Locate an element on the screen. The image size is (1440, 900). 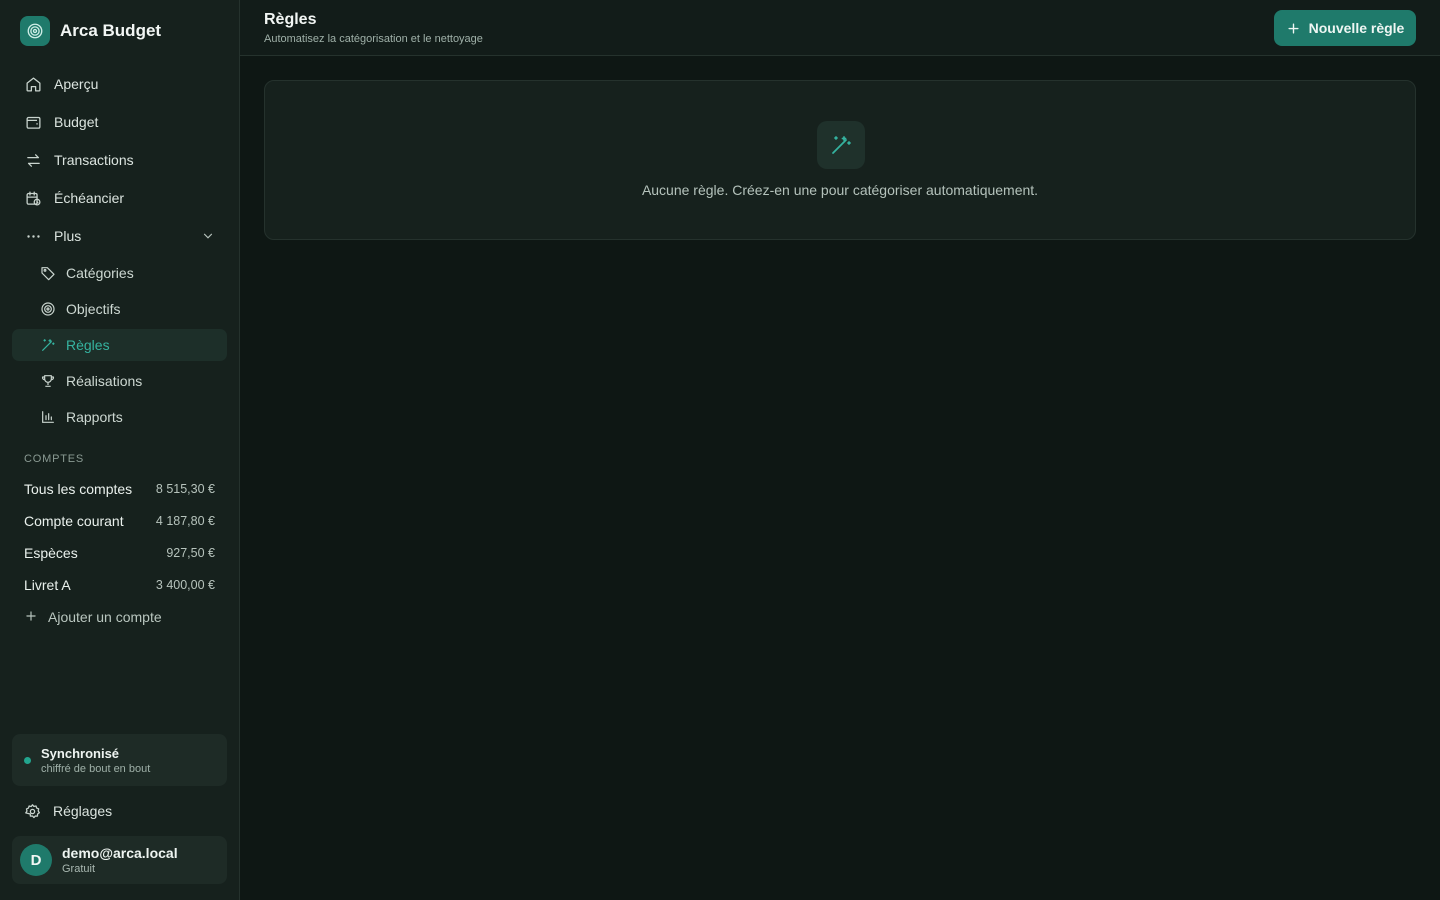
sidebar-item-label: Règles is located at coordinates (88, 345).